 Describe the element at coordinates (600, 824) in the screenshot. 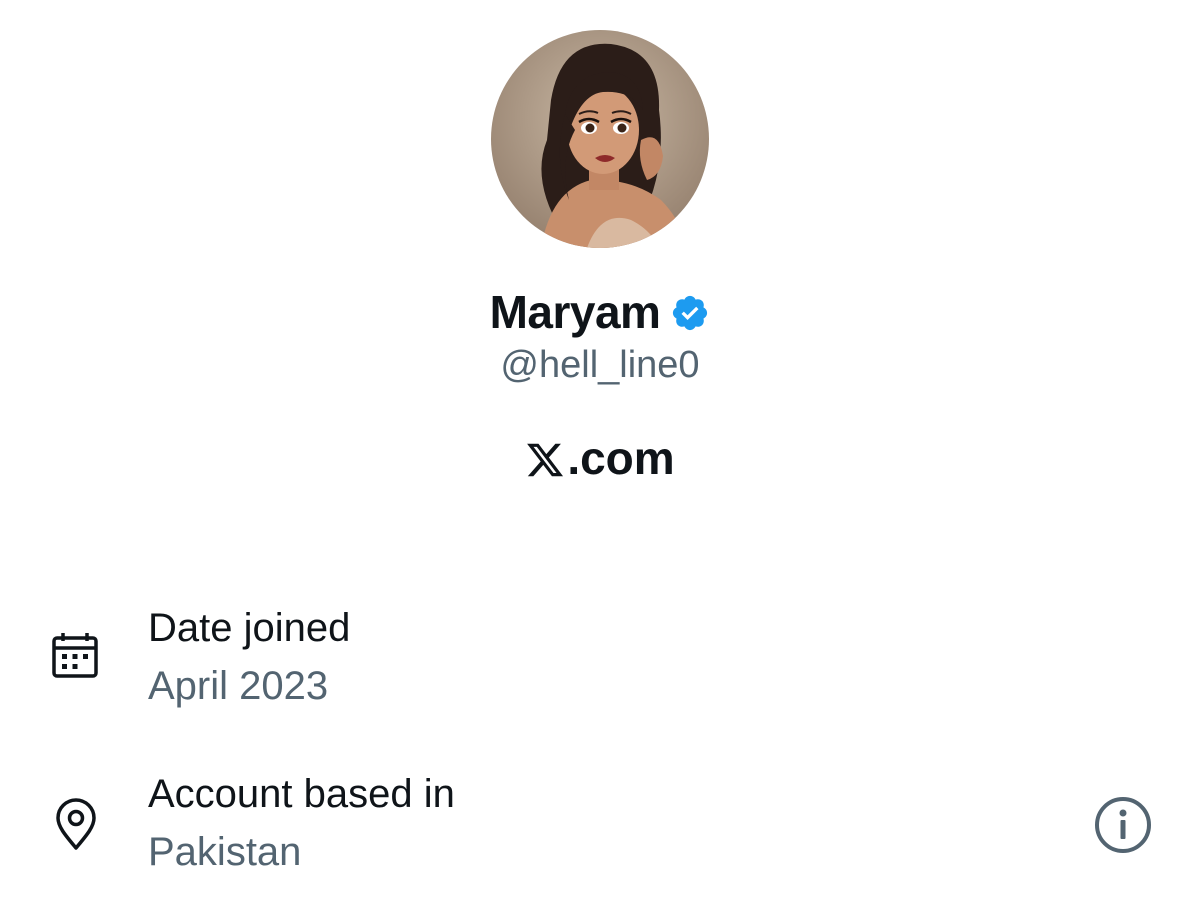

I see `account-based-in-row: Account based in Pakistan` at that location.